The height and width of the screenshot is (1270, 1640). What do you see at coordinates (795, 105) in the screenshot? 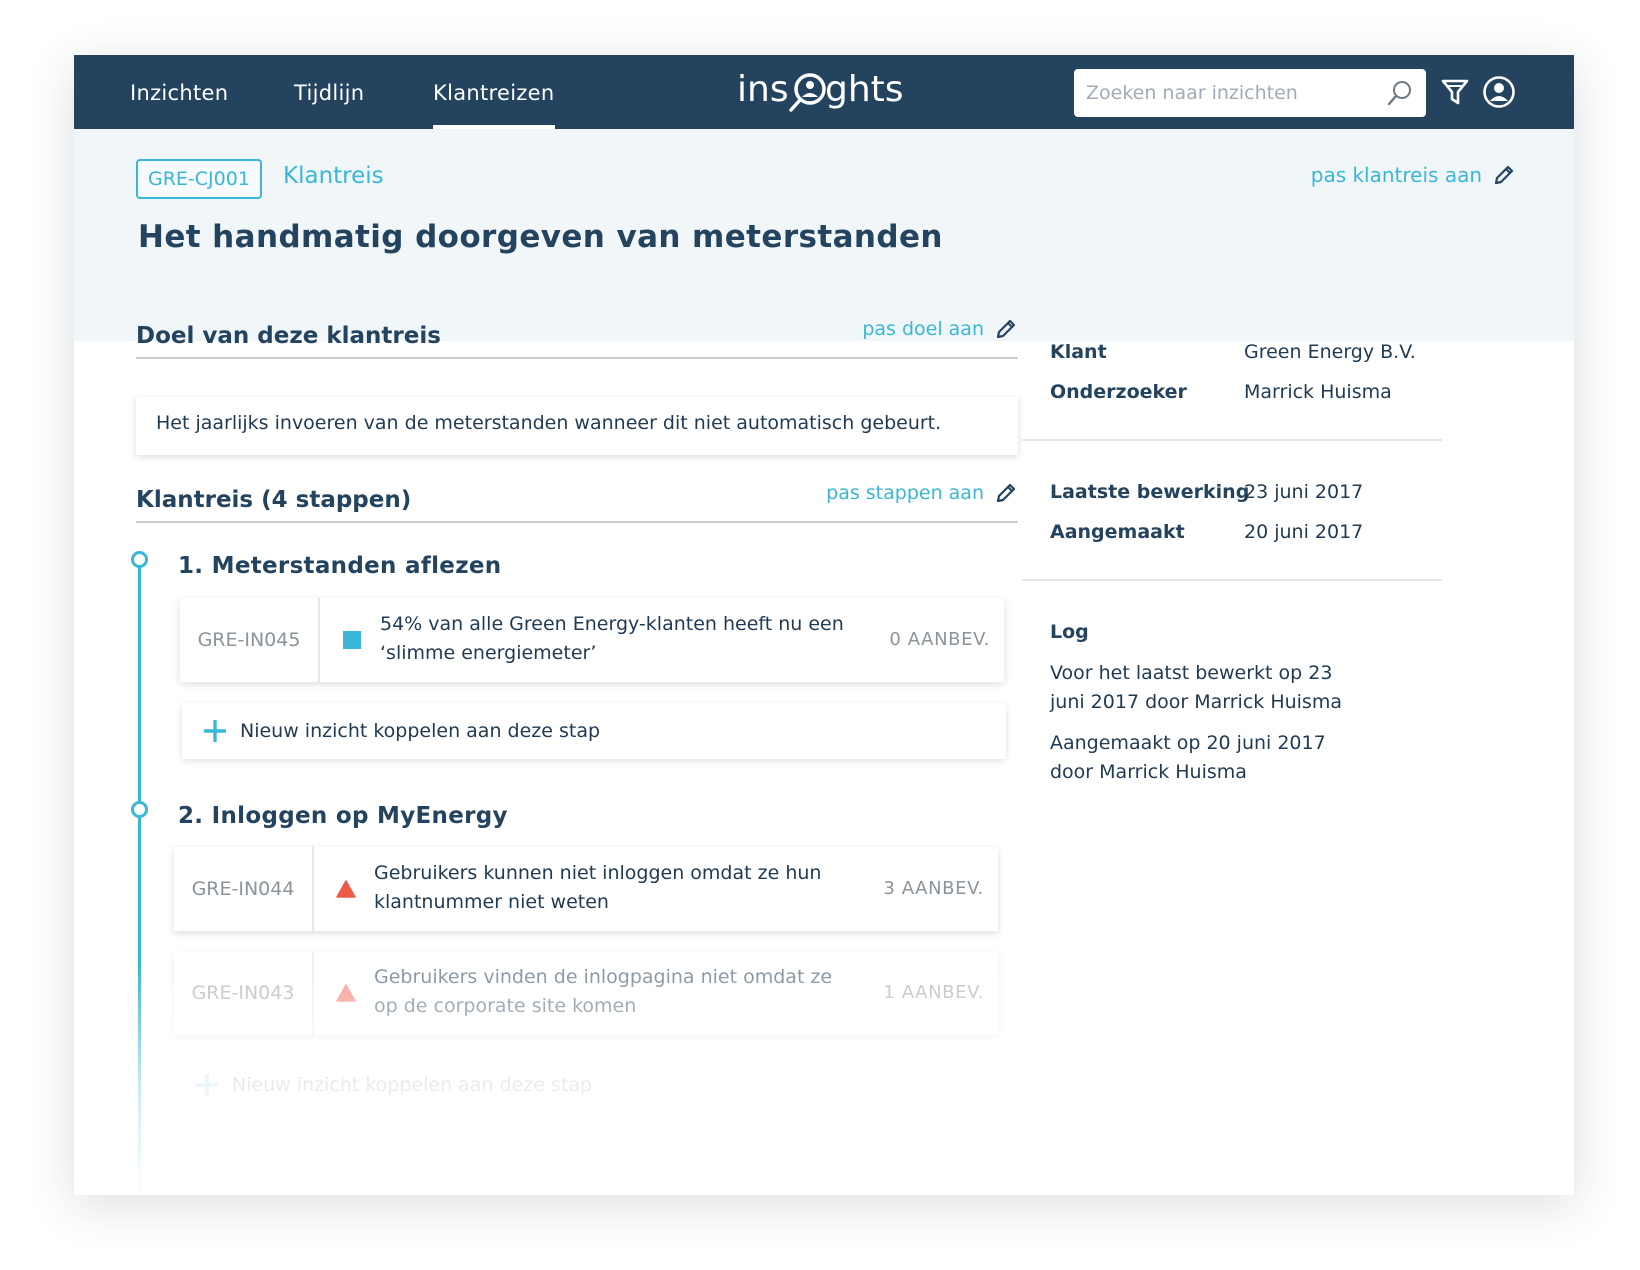
I see `logo-magnifier-handle` at bounding box center [795, 105].